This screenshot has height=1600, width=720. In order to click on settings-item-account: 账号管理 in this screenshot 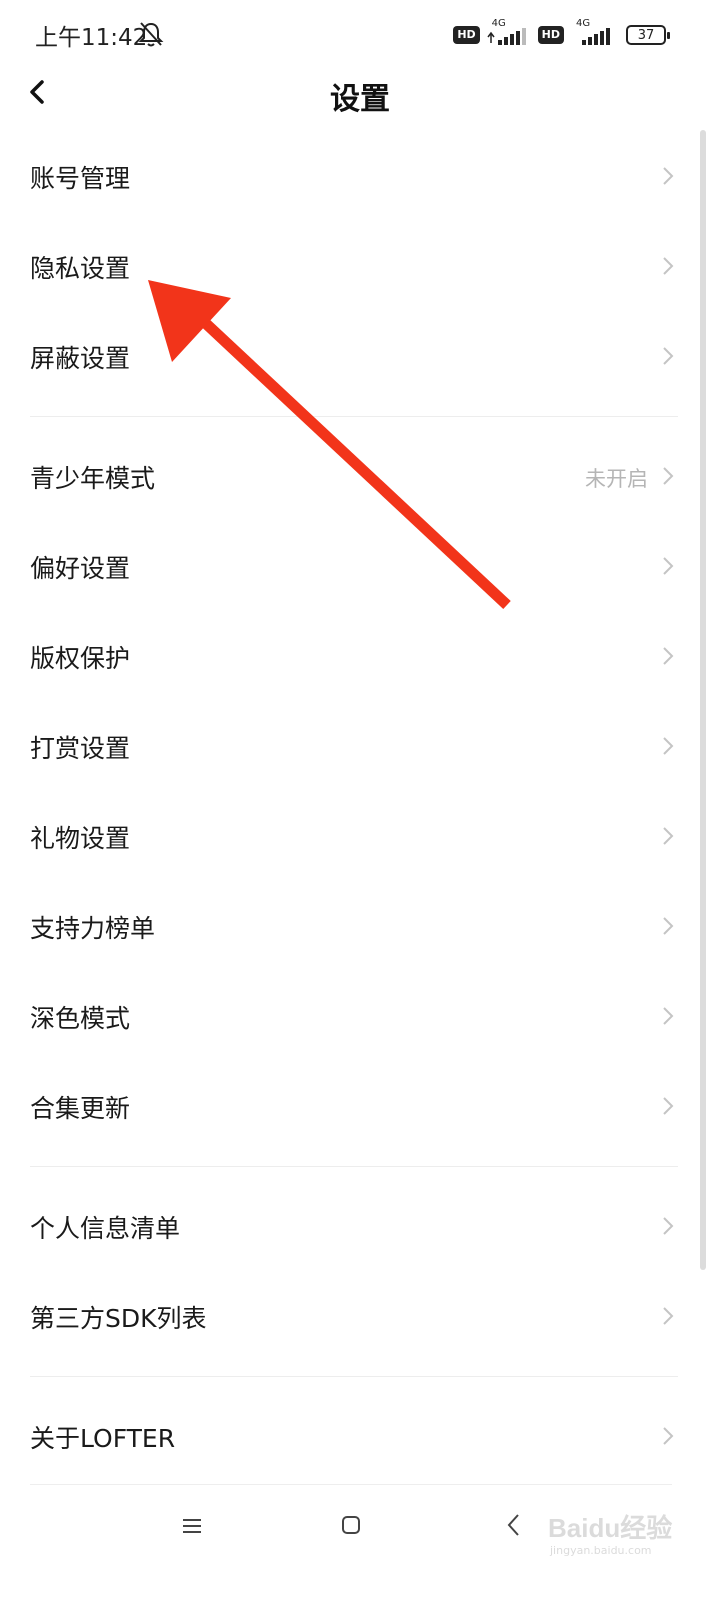, I will do `click(360, 177)`.